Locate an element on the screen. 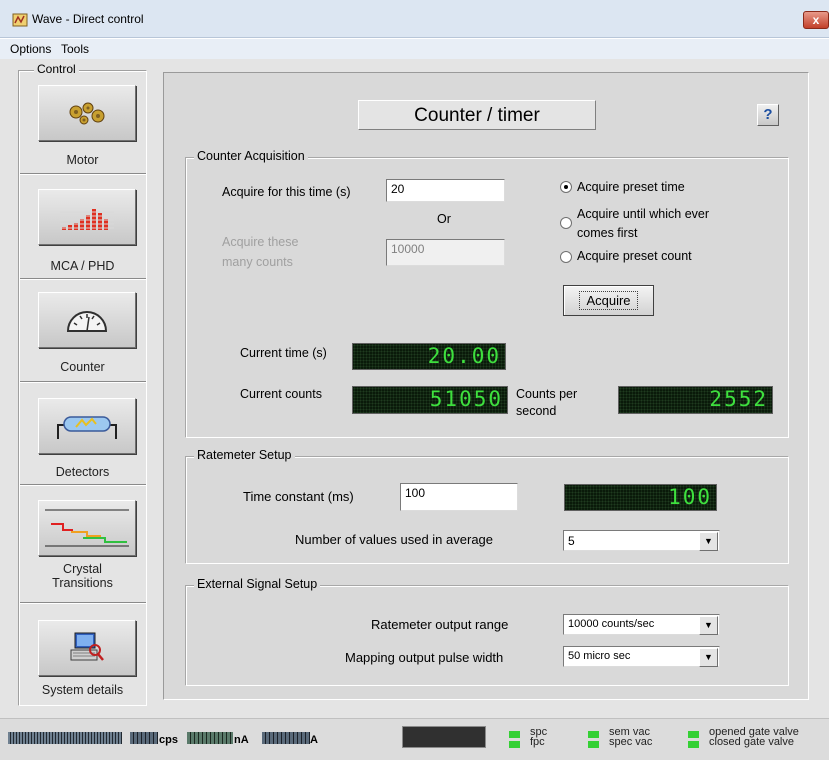 This screenshot has height=760, width=829. opened-gate-valve-indicator-led is located at coordinates (693, 734).